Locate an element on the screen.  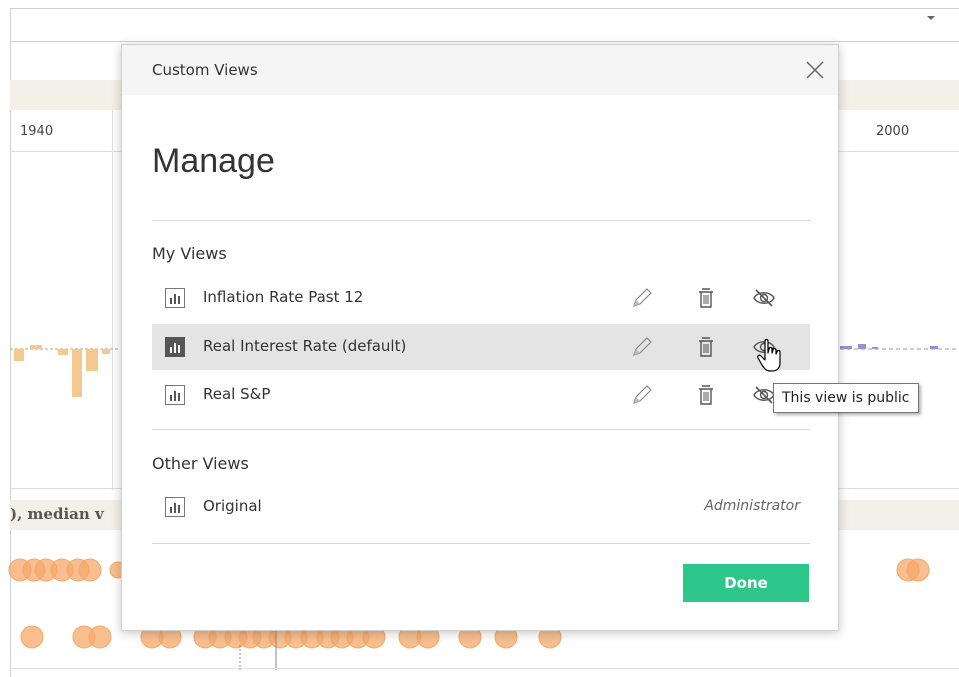
view-name: Real Interest Rate (default) is located at coordinates (304, 346).